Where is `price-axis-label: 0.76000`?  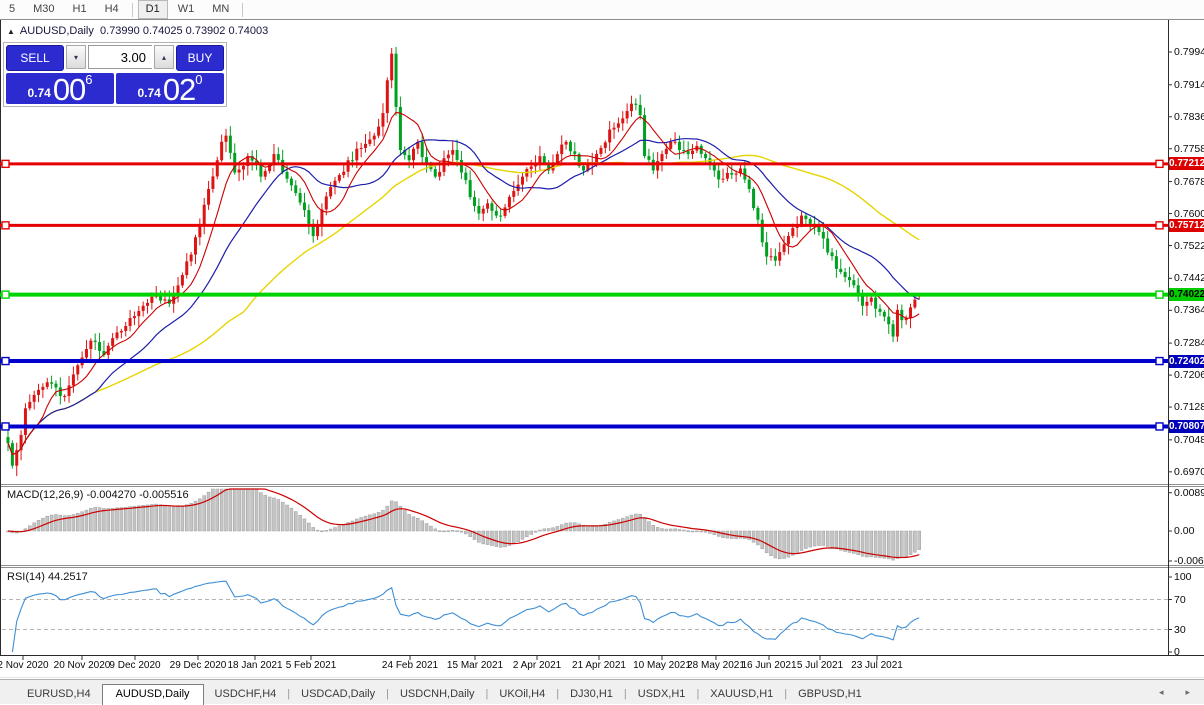
price-axis-label: 0.76000 is located at coordinates (1189, 213).